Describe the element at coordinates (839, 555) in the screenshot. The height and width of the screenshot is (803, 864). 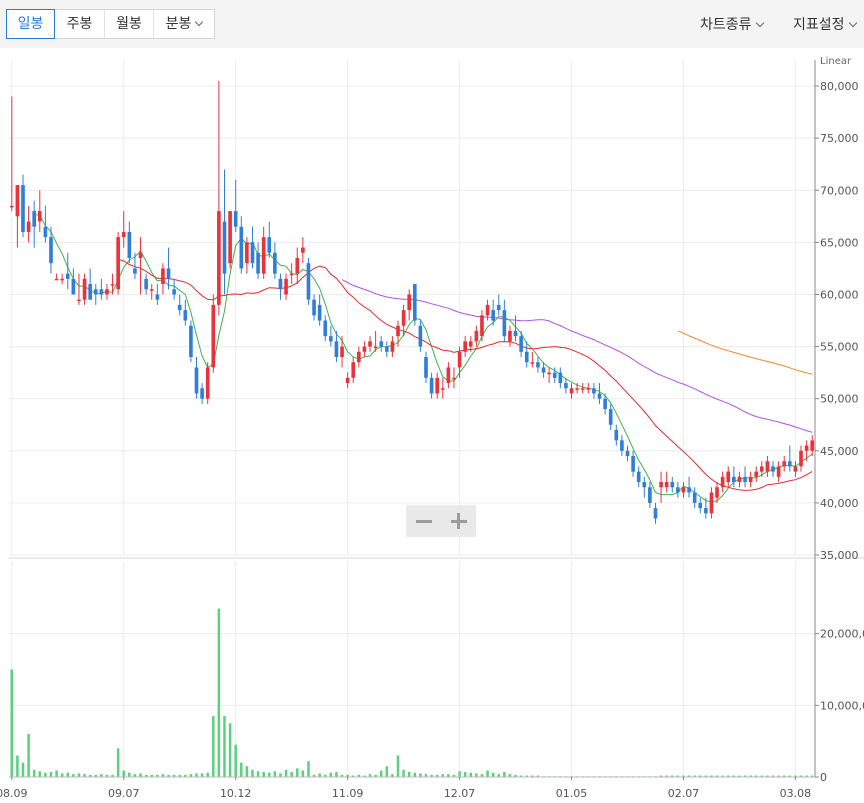
I see `y-tick-label: 35,000` at that location.